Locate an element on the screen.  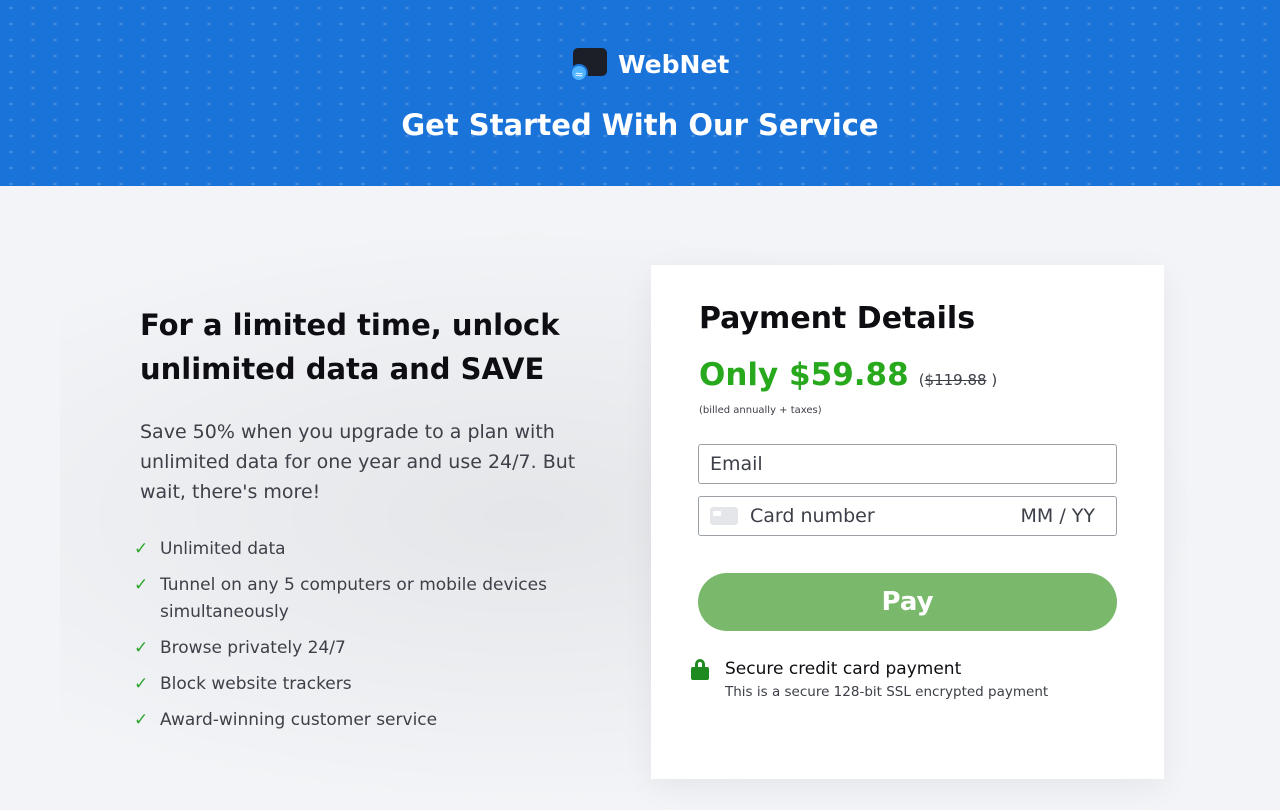
old-price: ($119.88 ) is located at coordinates (958, 380).